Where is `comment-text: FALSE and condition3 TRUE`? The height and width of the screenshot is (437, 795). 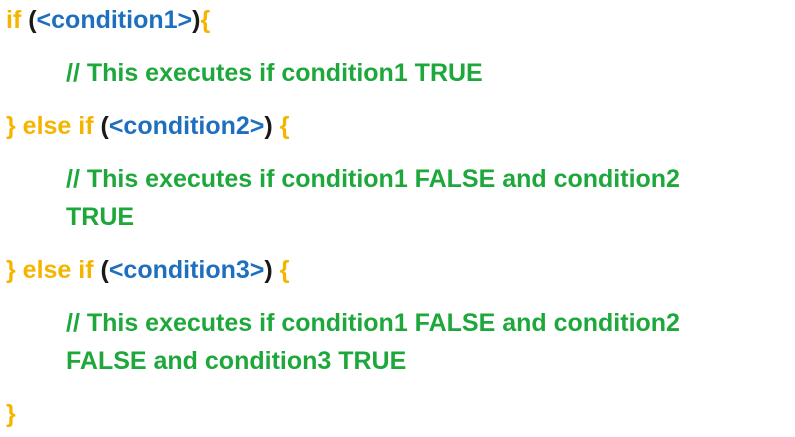 comment-text: FALSE and condition3 TRUE is located at coordinates (236, 361).